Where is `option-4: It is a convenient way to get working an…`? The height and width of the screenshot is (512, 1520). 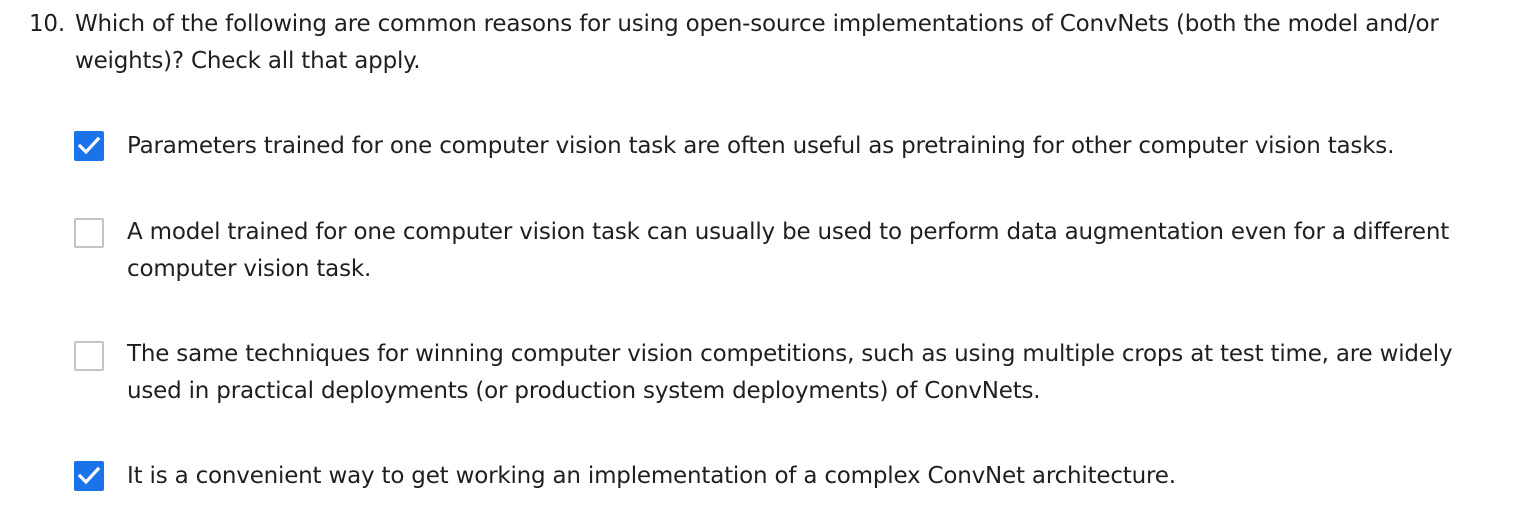 option-4: It is a convenient way to get working an… is located at coordinates (783, 478).